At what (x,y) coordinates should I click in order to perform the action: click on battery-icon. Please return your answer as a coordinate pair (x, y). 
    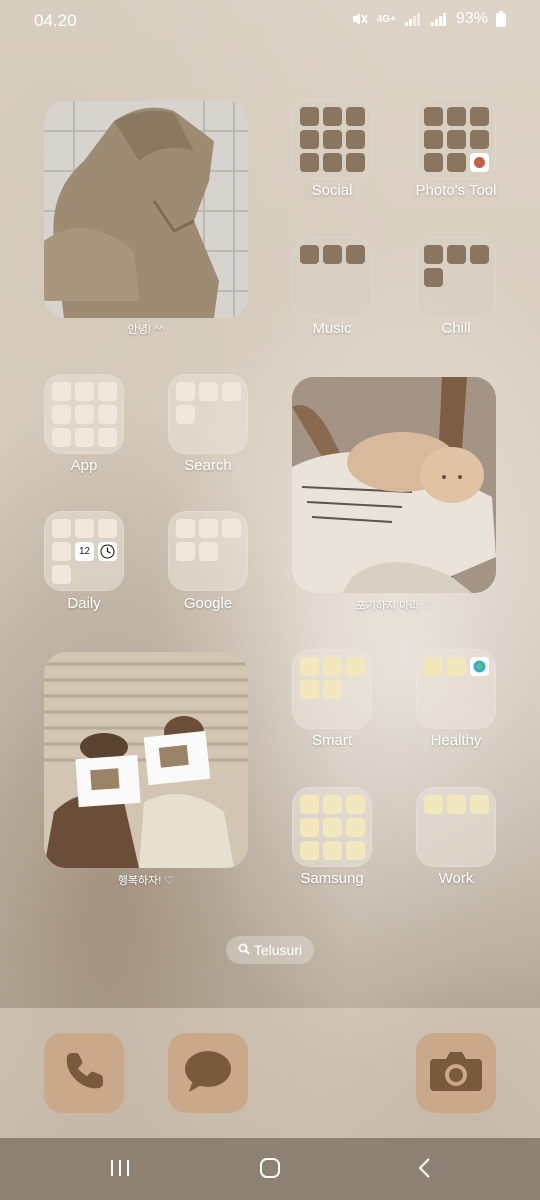
    Looking at the image, I should click on (501, 19).